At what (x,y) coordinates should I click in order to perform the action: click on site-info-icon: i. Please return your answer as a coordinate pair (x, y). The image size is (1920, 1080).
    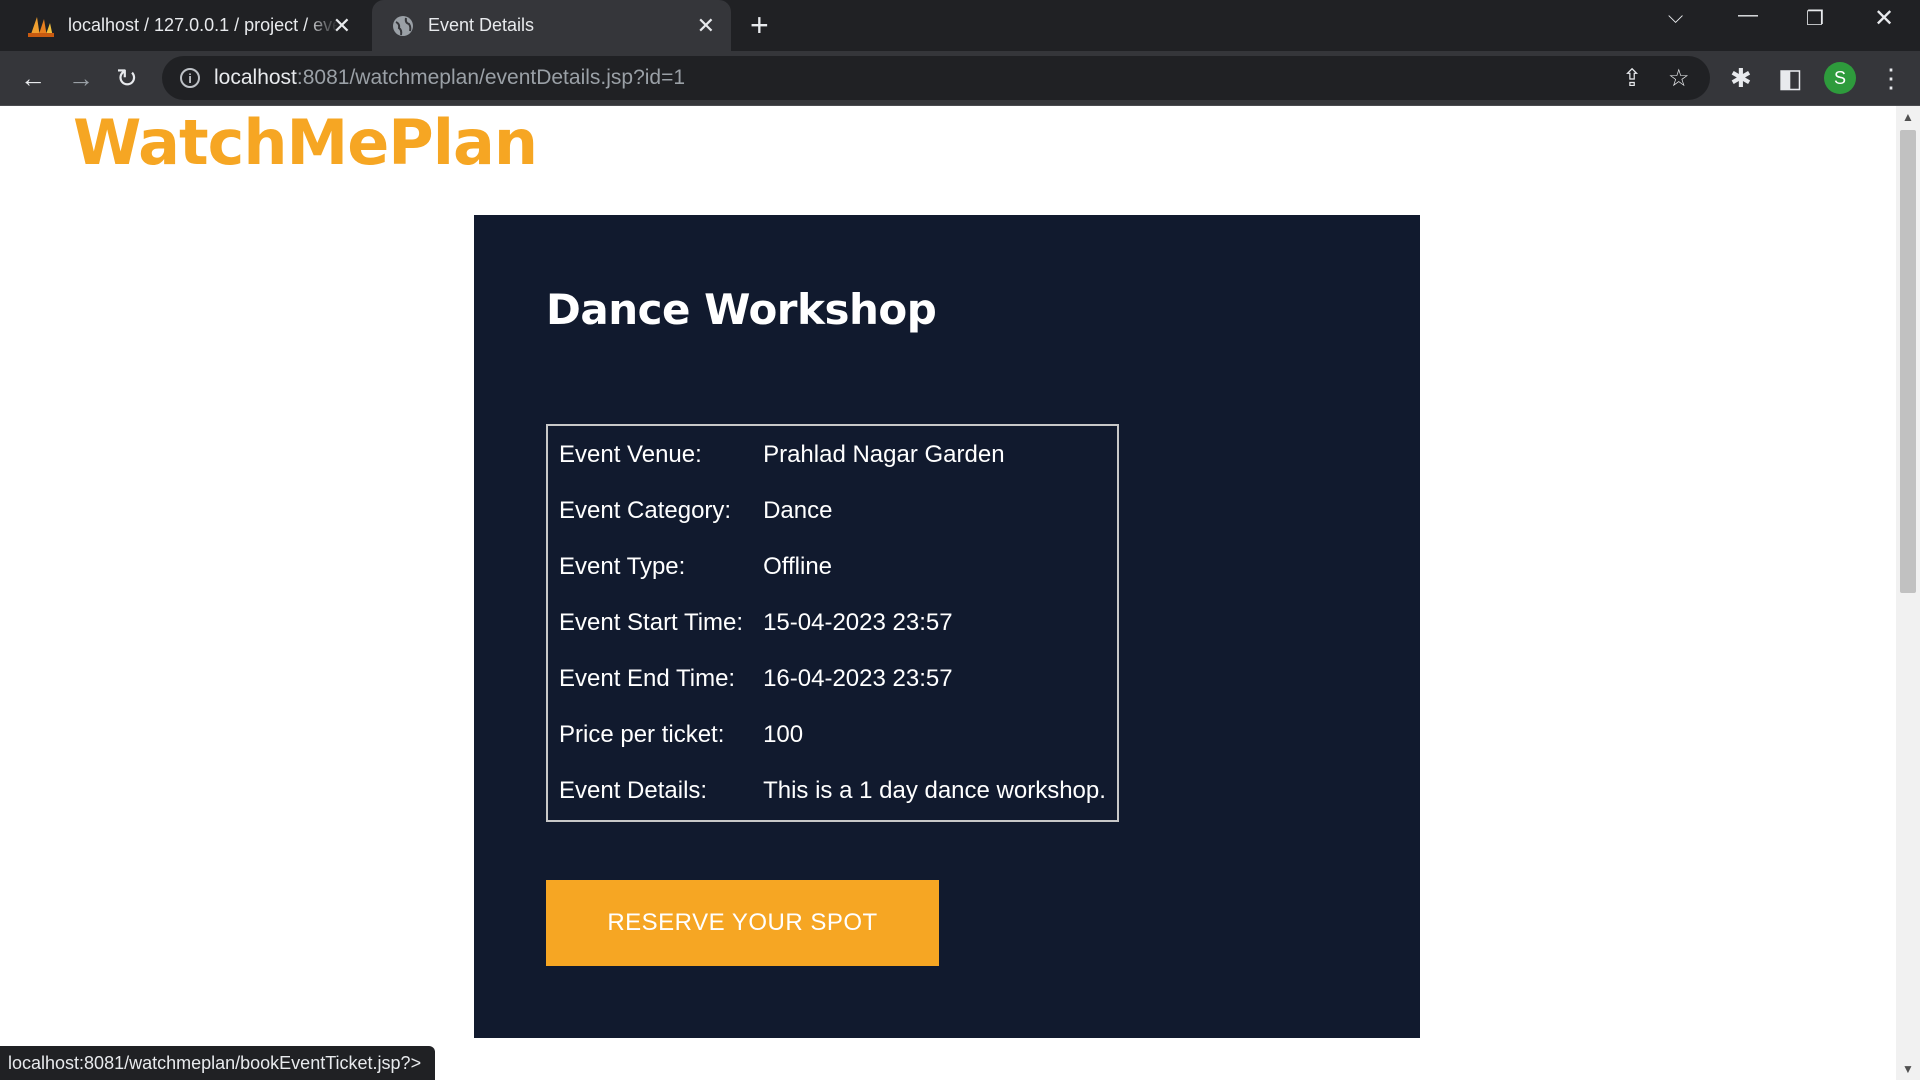
    Looking at the image, I should click on (190, 78).